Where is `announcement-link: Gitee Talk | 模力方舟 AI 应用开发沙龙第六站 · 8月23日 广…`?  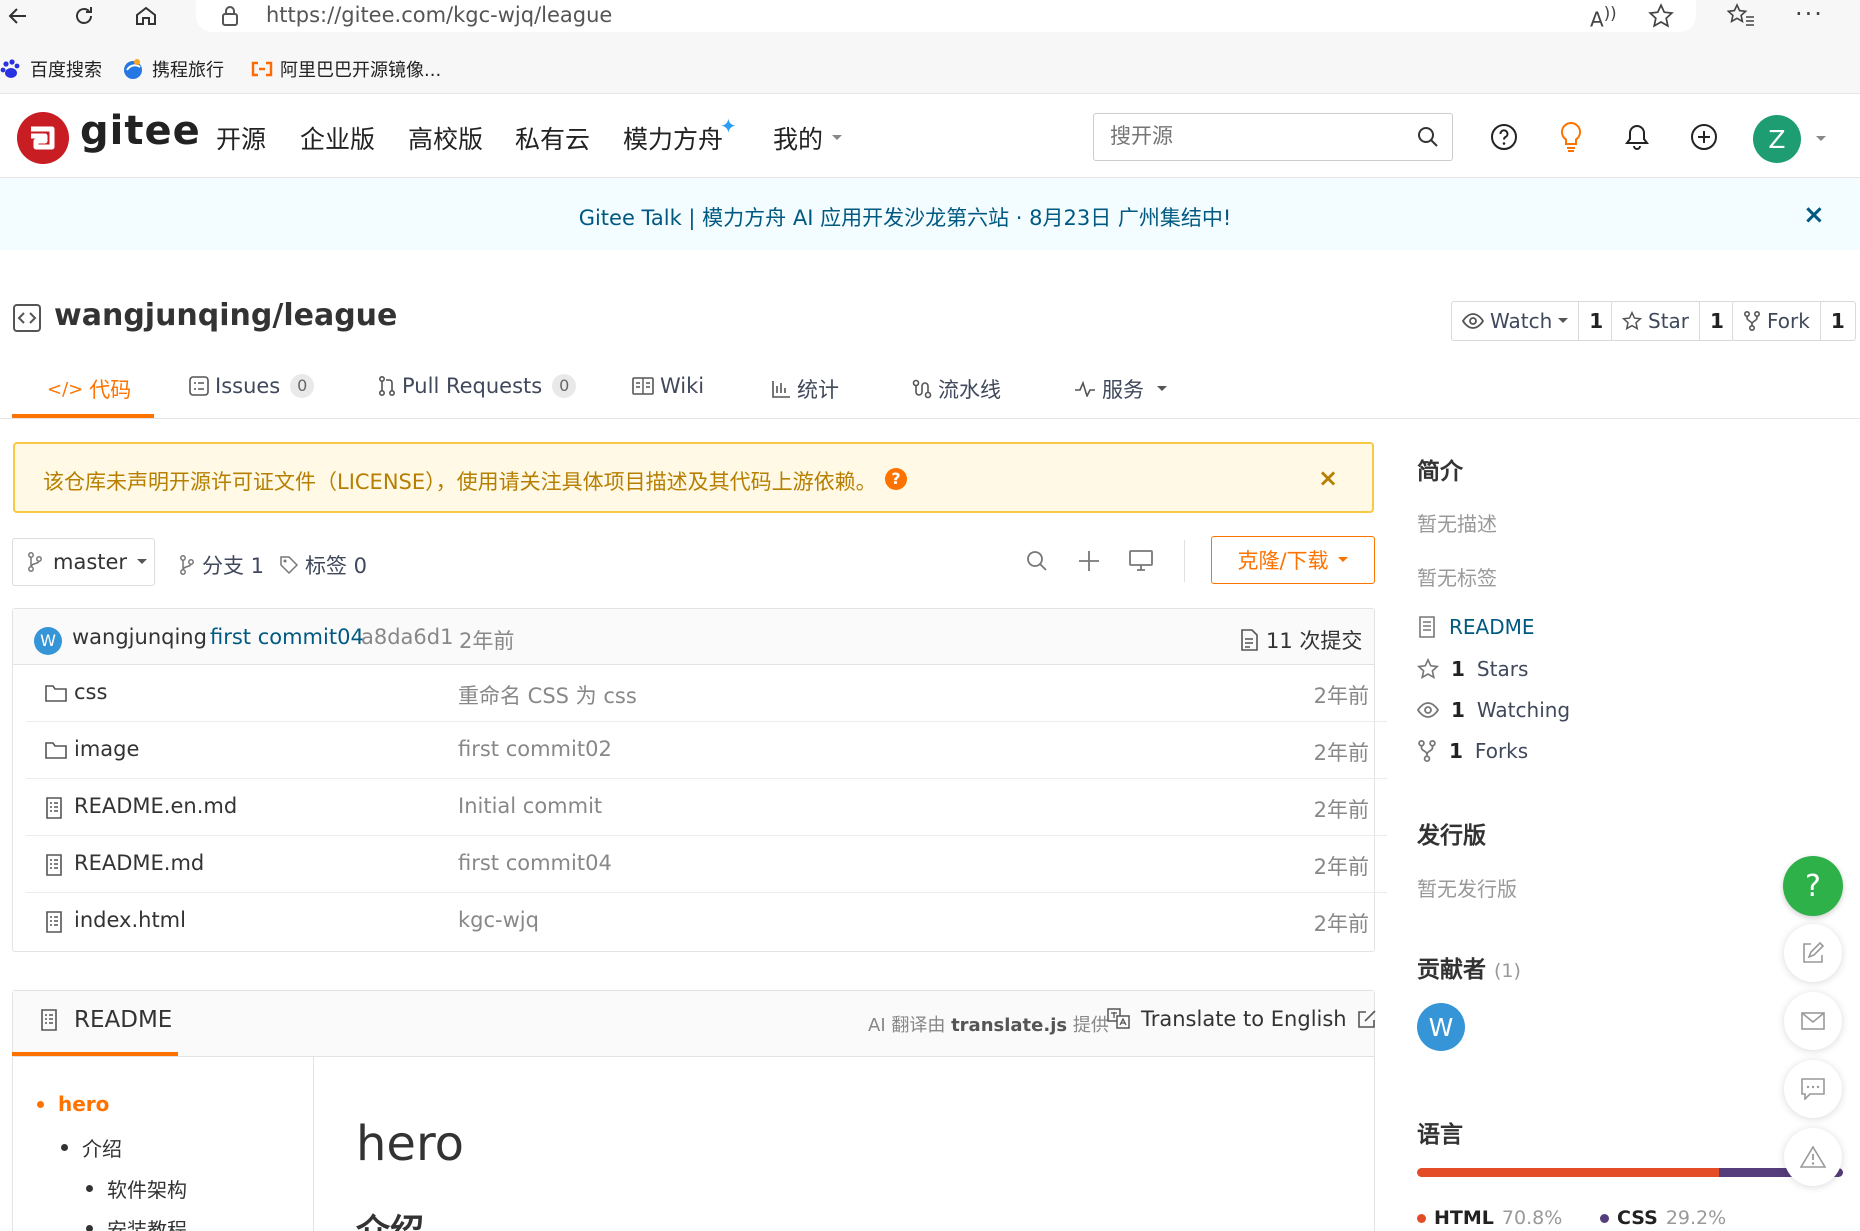 announcement-link: Gitee Talk | 模力方舟 AI 应用开发沙龙第六站 · 8月23日 广… is located at coordinates (905, 217).